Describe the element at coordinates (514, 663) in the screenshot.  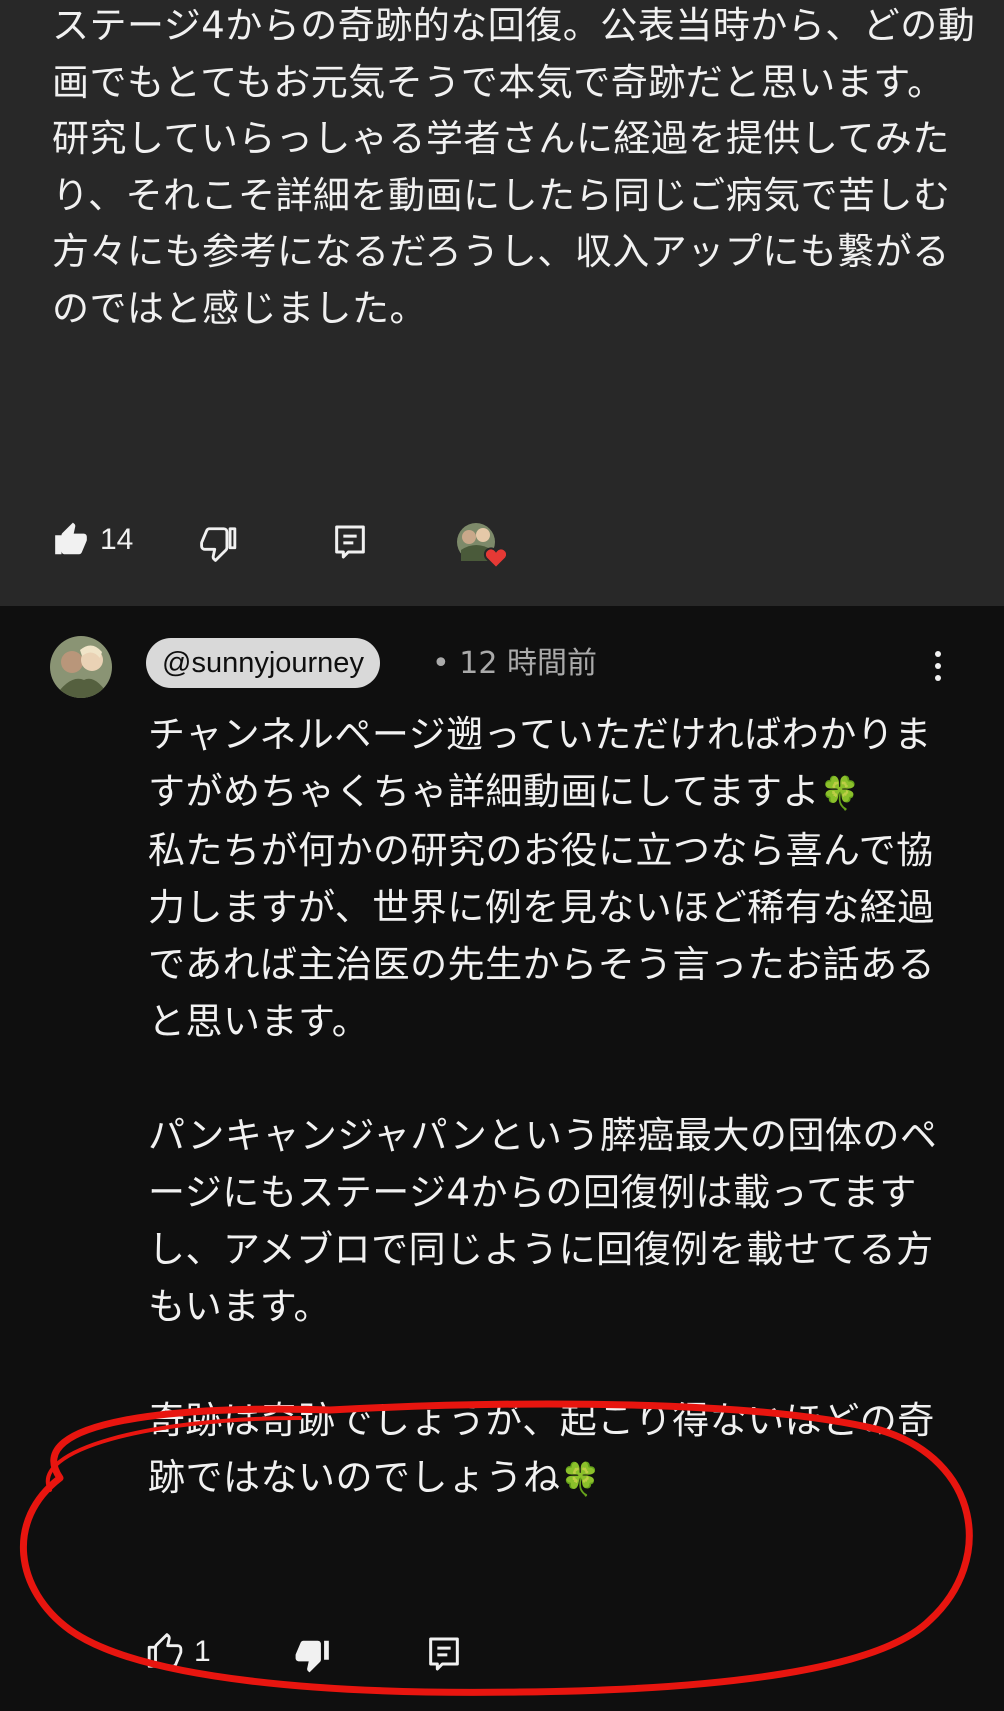
I see `timestamp: • 12 時間前` at that location.